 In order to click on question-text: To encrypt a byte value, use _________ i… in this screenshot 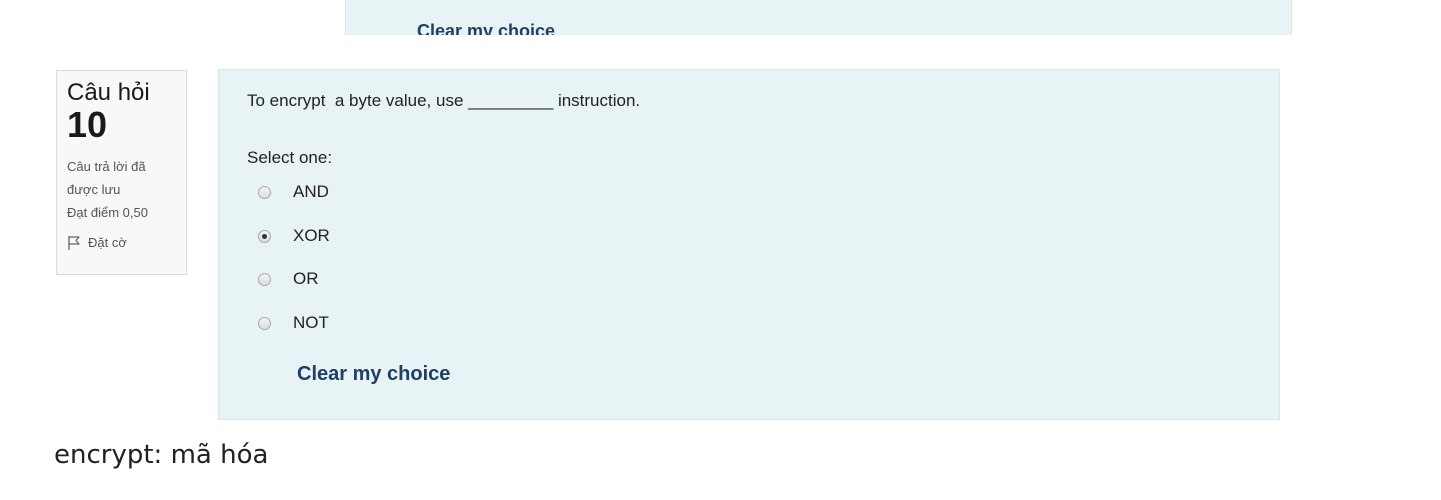, I will do `click(444, 100)`.